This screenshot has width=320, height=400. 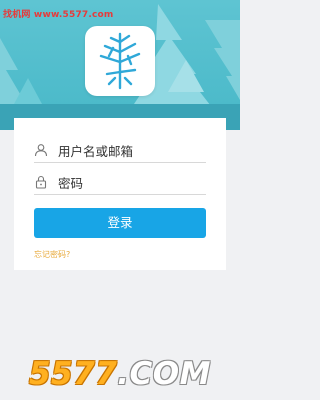 I want to click on watermark-number: 5577, so click(x=73, y=374).